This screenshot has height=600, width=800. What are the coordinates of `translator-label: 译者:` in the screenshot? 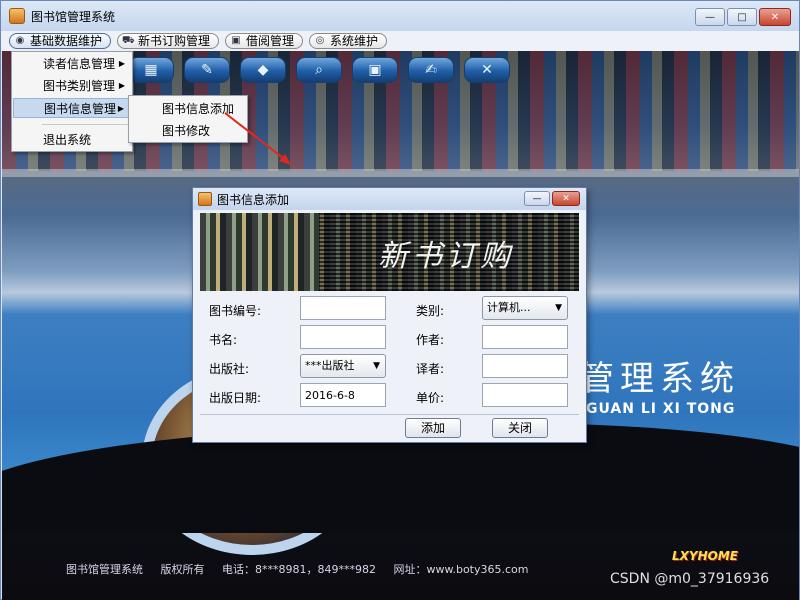 It's located at (430, 369).